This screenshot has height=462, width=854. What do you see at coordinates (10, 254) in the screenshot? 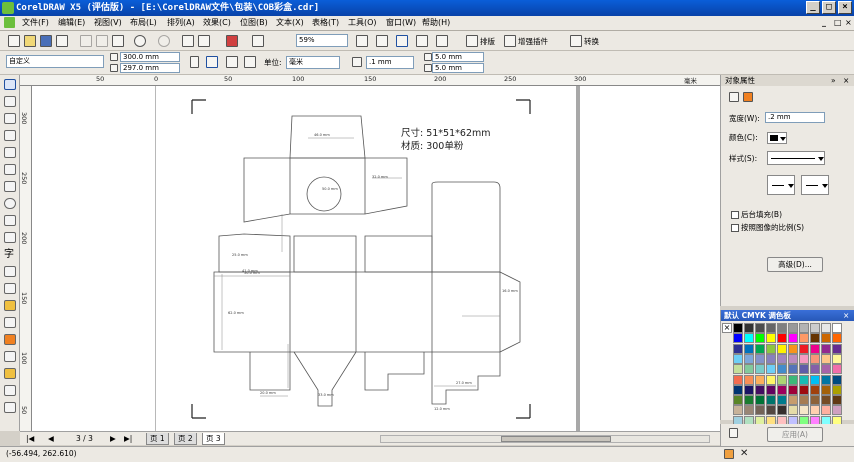
I see `text-tool-icon: 字` at bounding box center [10, 254].